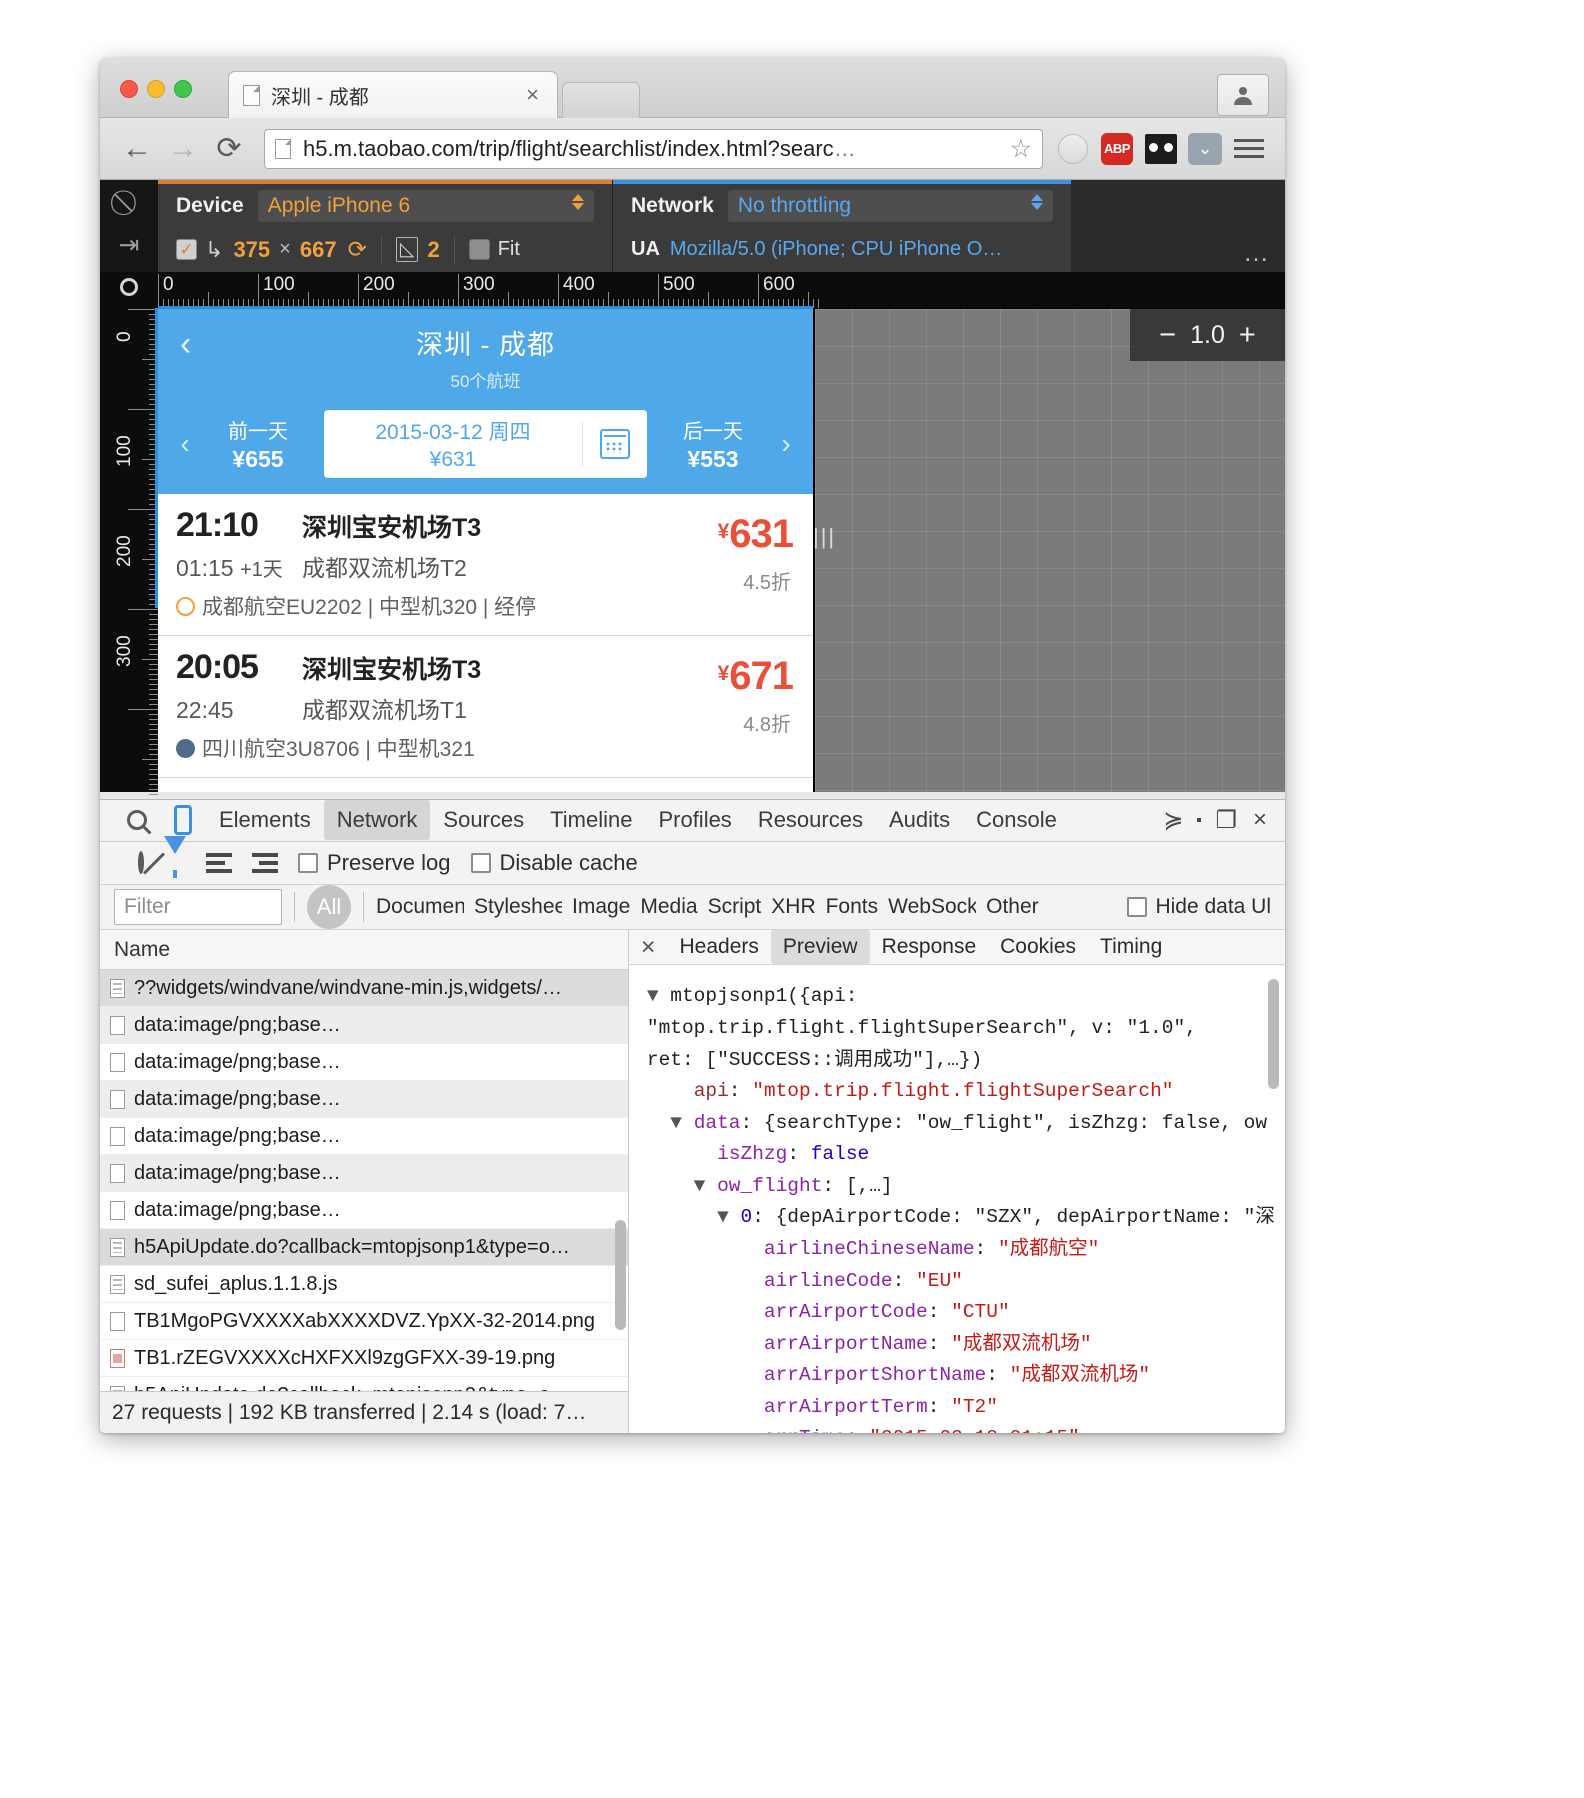 This screenshot has height=1798, width=1584. What do you see at coordinates (137, 820) in the screenshot?
I see `inspect-element-button` at bounding box center [137, 820].